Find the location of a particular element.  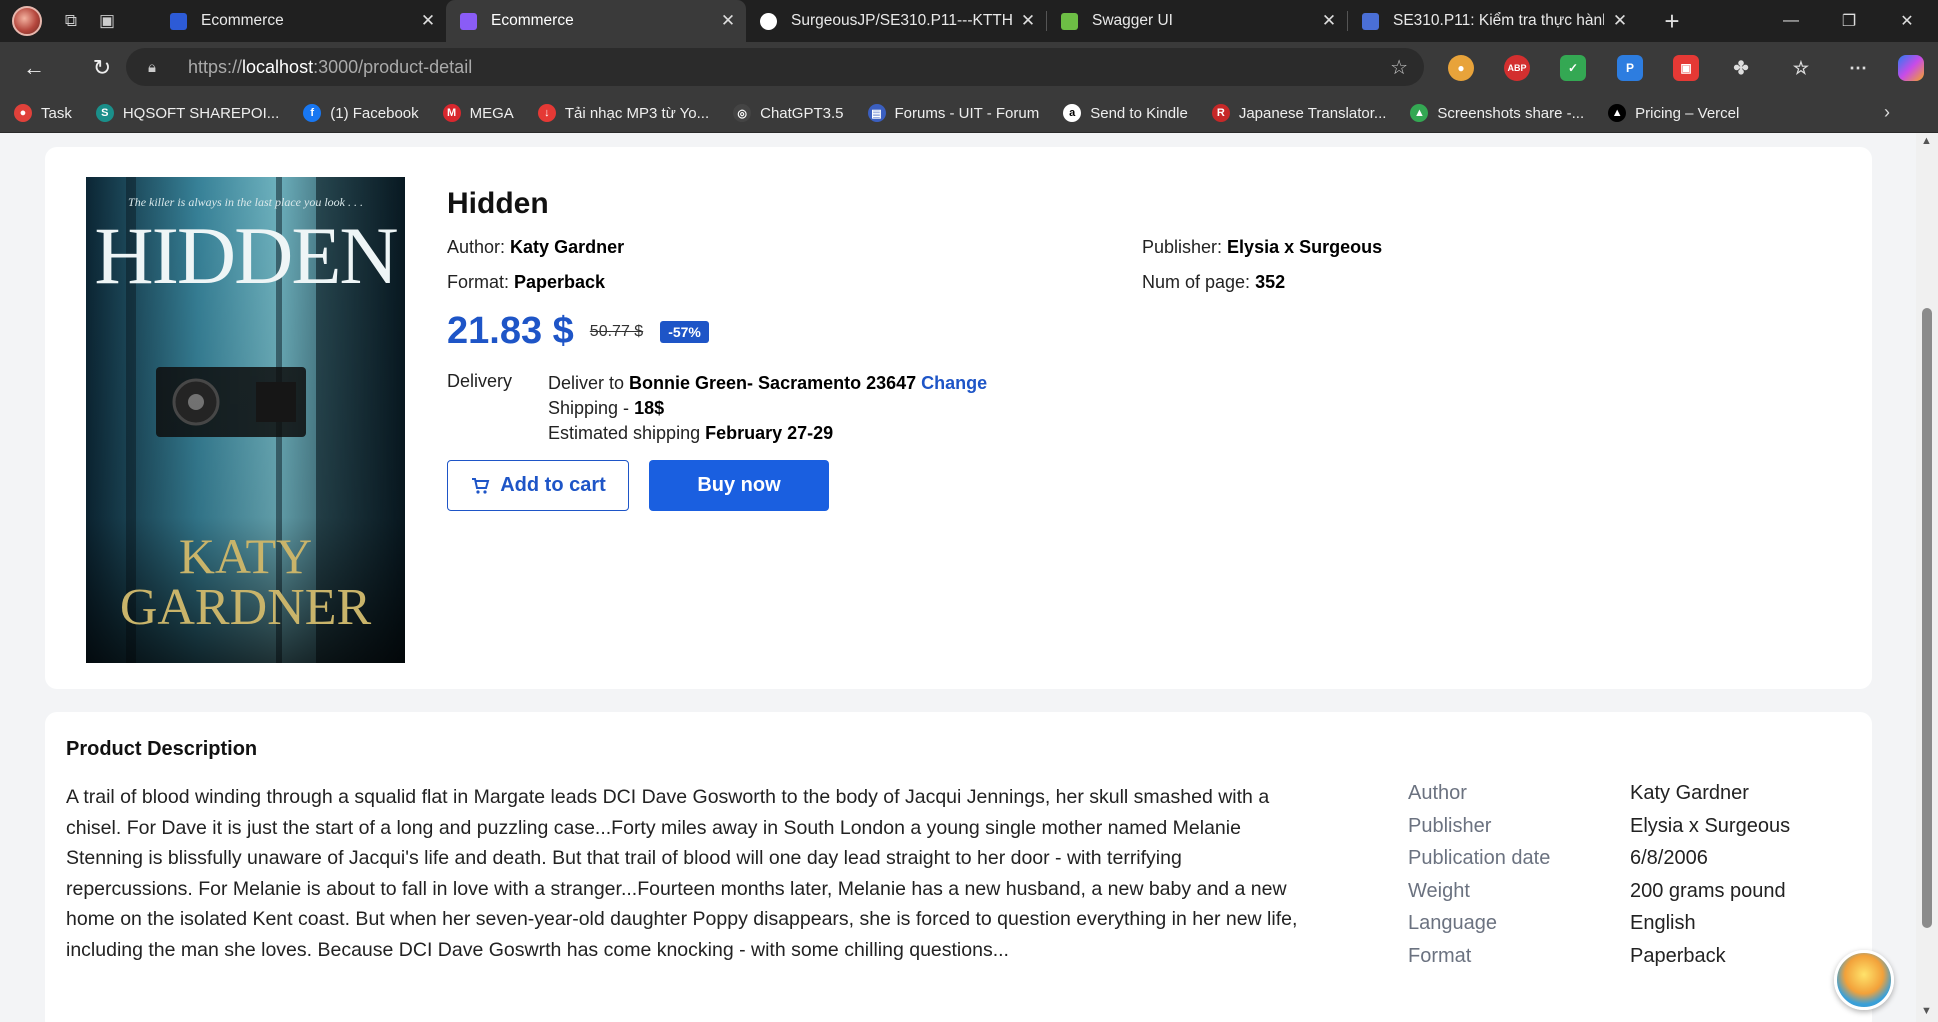

bookmark-label: (1) Facebook is located at coordinates (374, 113).